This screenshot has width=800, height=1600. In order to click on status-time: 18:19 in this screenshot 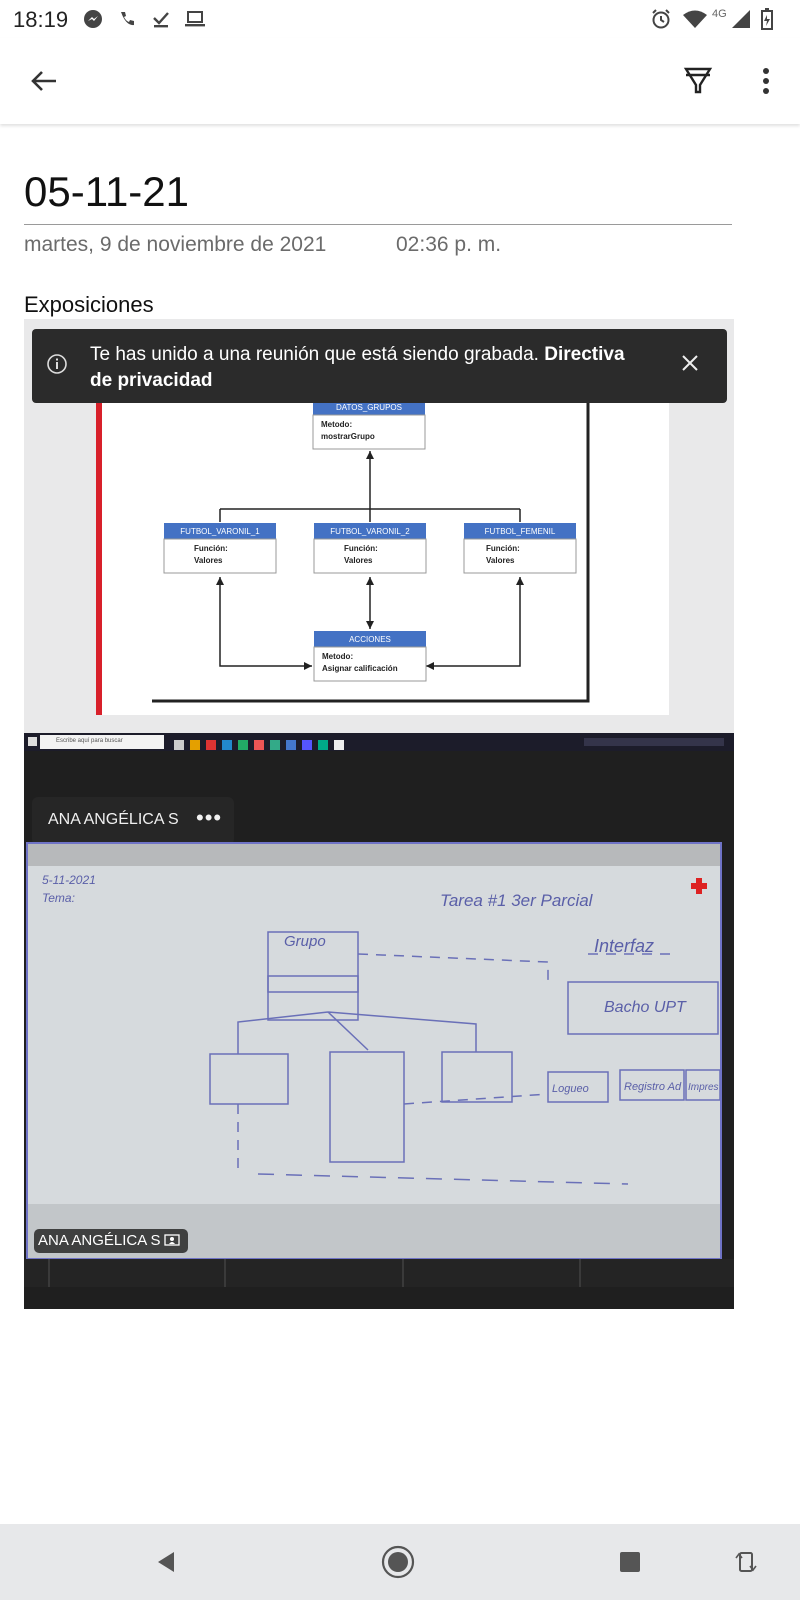, I will do `click(41, 19)`.